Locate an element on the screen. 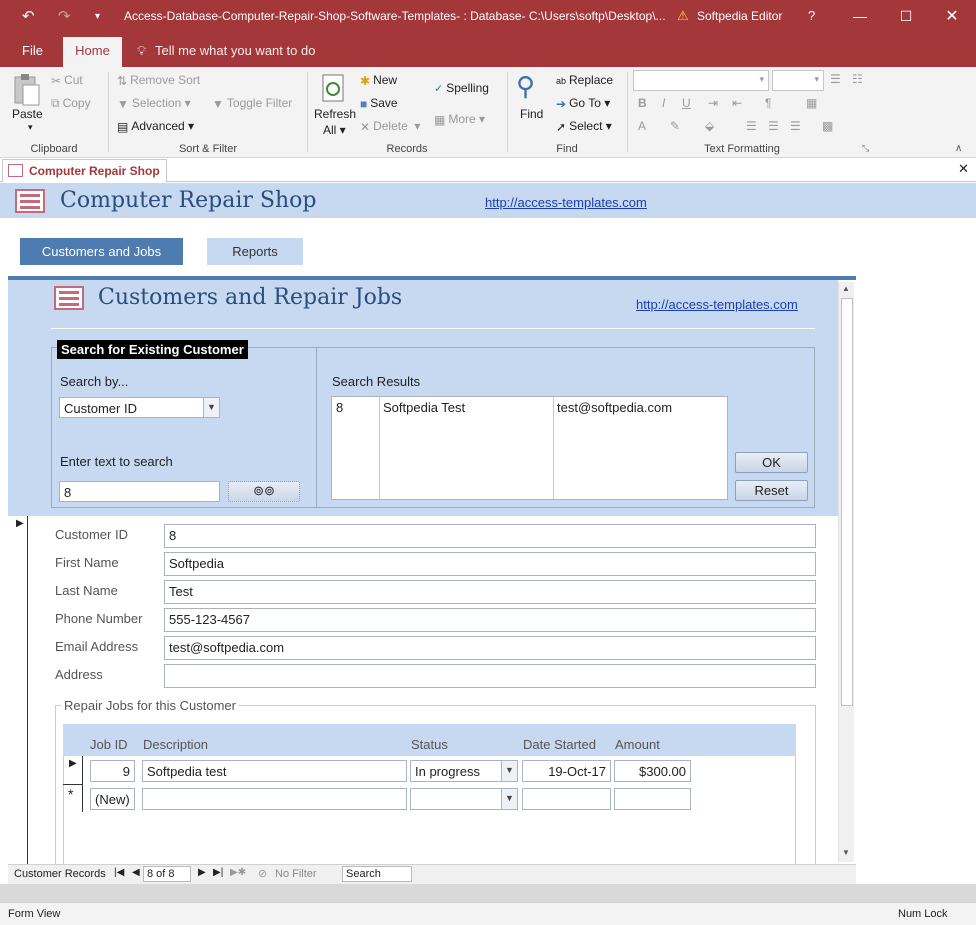 Image resolution: width=976 pixels, height=925 pixels. account-name: Softpedia Editor is located at coordinates (739, 16).